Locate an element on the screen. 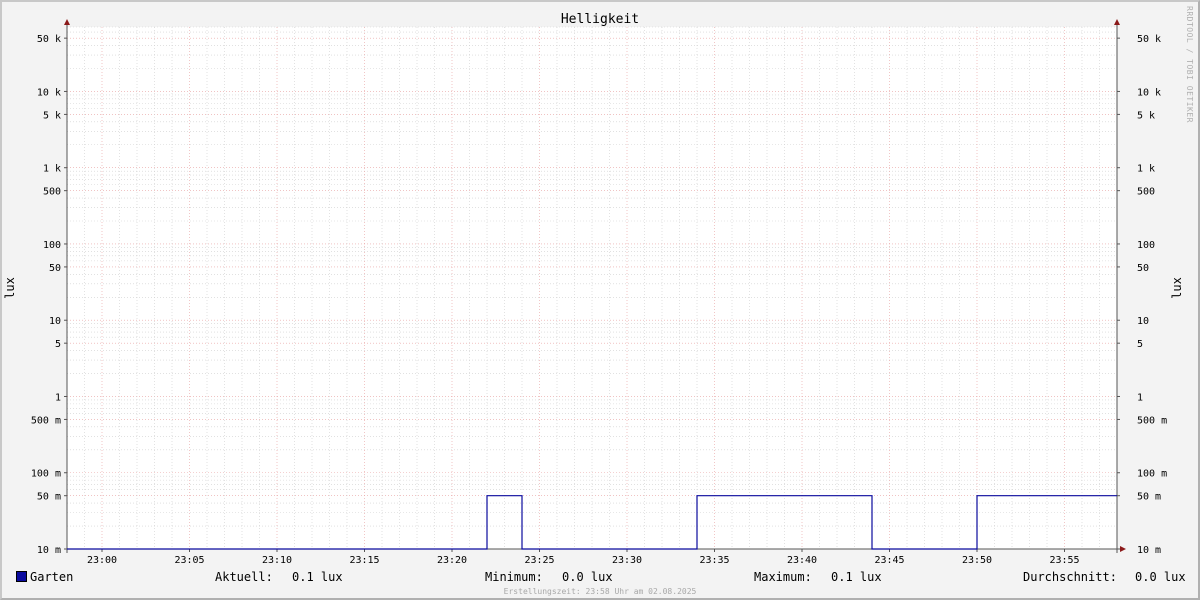  legend-max-value: 0.1 lux is located at coordinates (856, 577).